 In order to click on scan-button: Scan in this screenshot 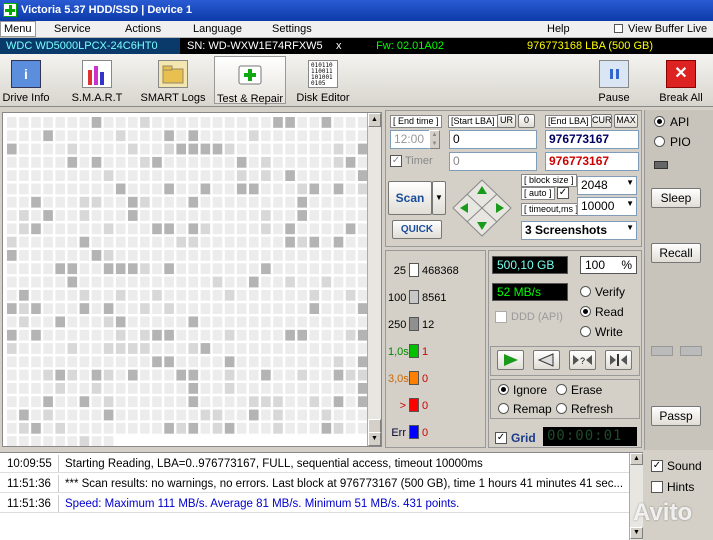, I will do `click(410, 198)`.